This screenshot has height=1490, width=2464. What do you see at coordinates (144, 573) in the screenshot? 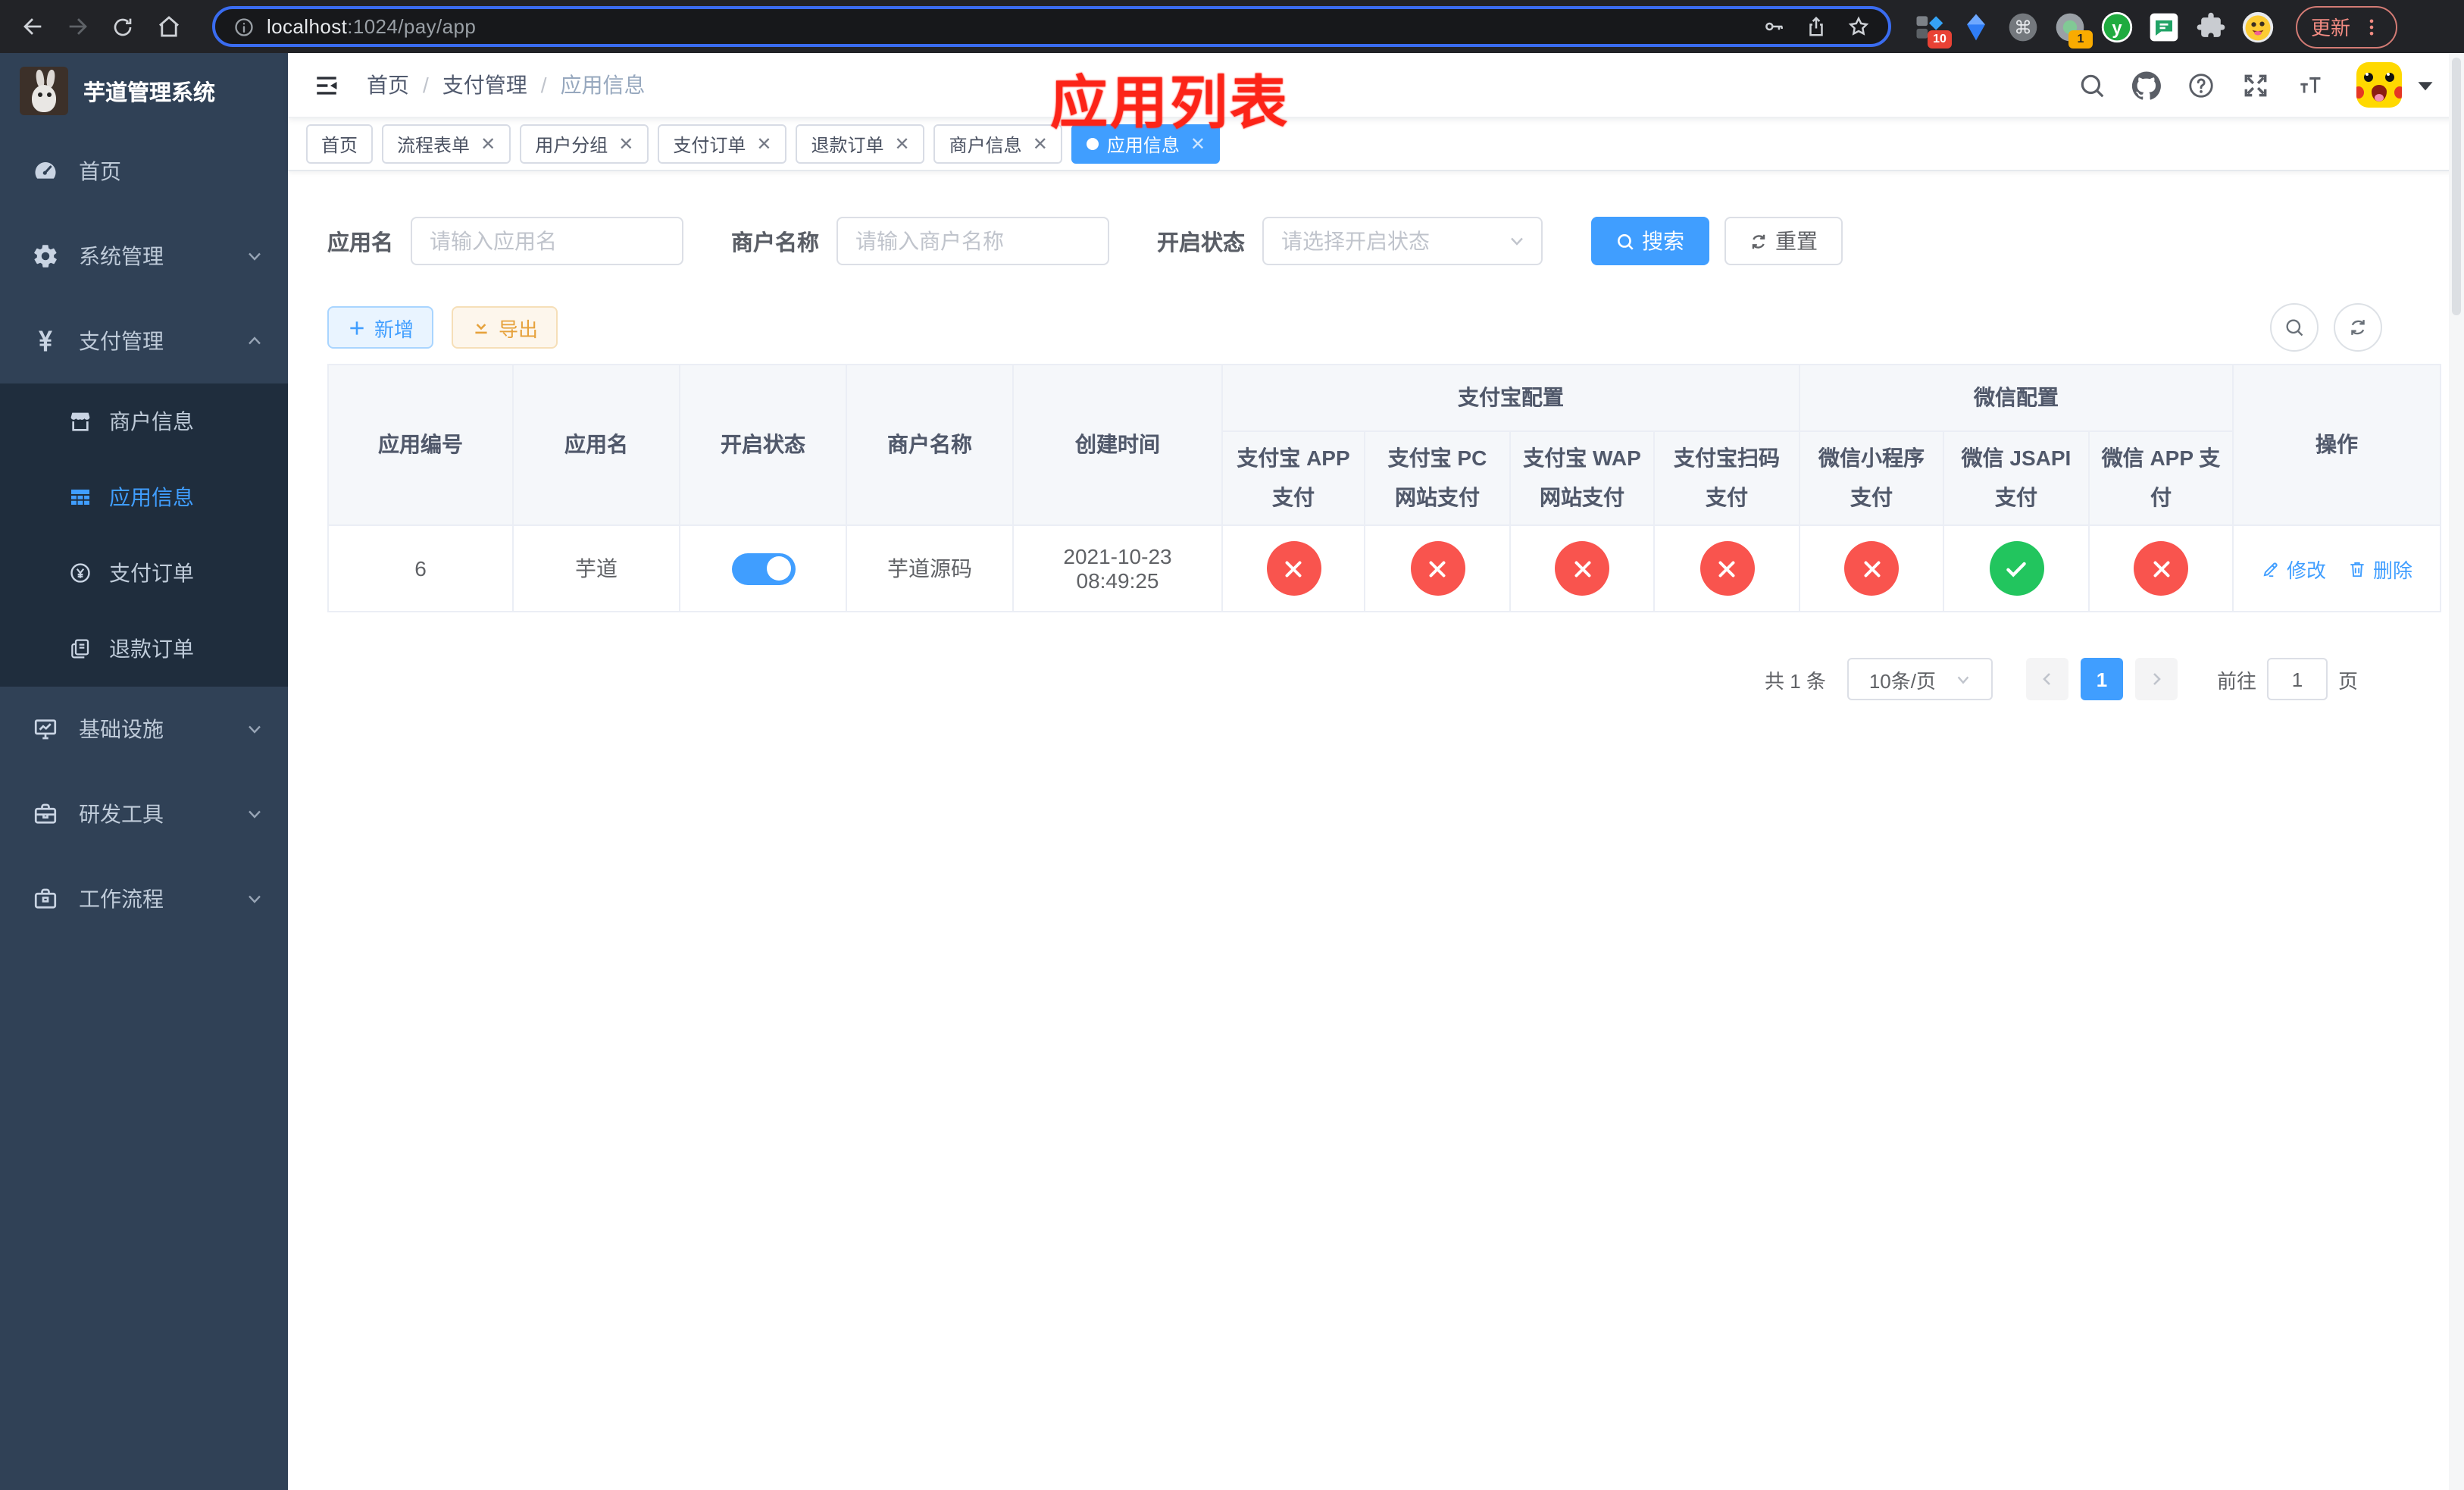
I see `sidebar-subitem-2: 支付订单` at bounding box center [144, 573].